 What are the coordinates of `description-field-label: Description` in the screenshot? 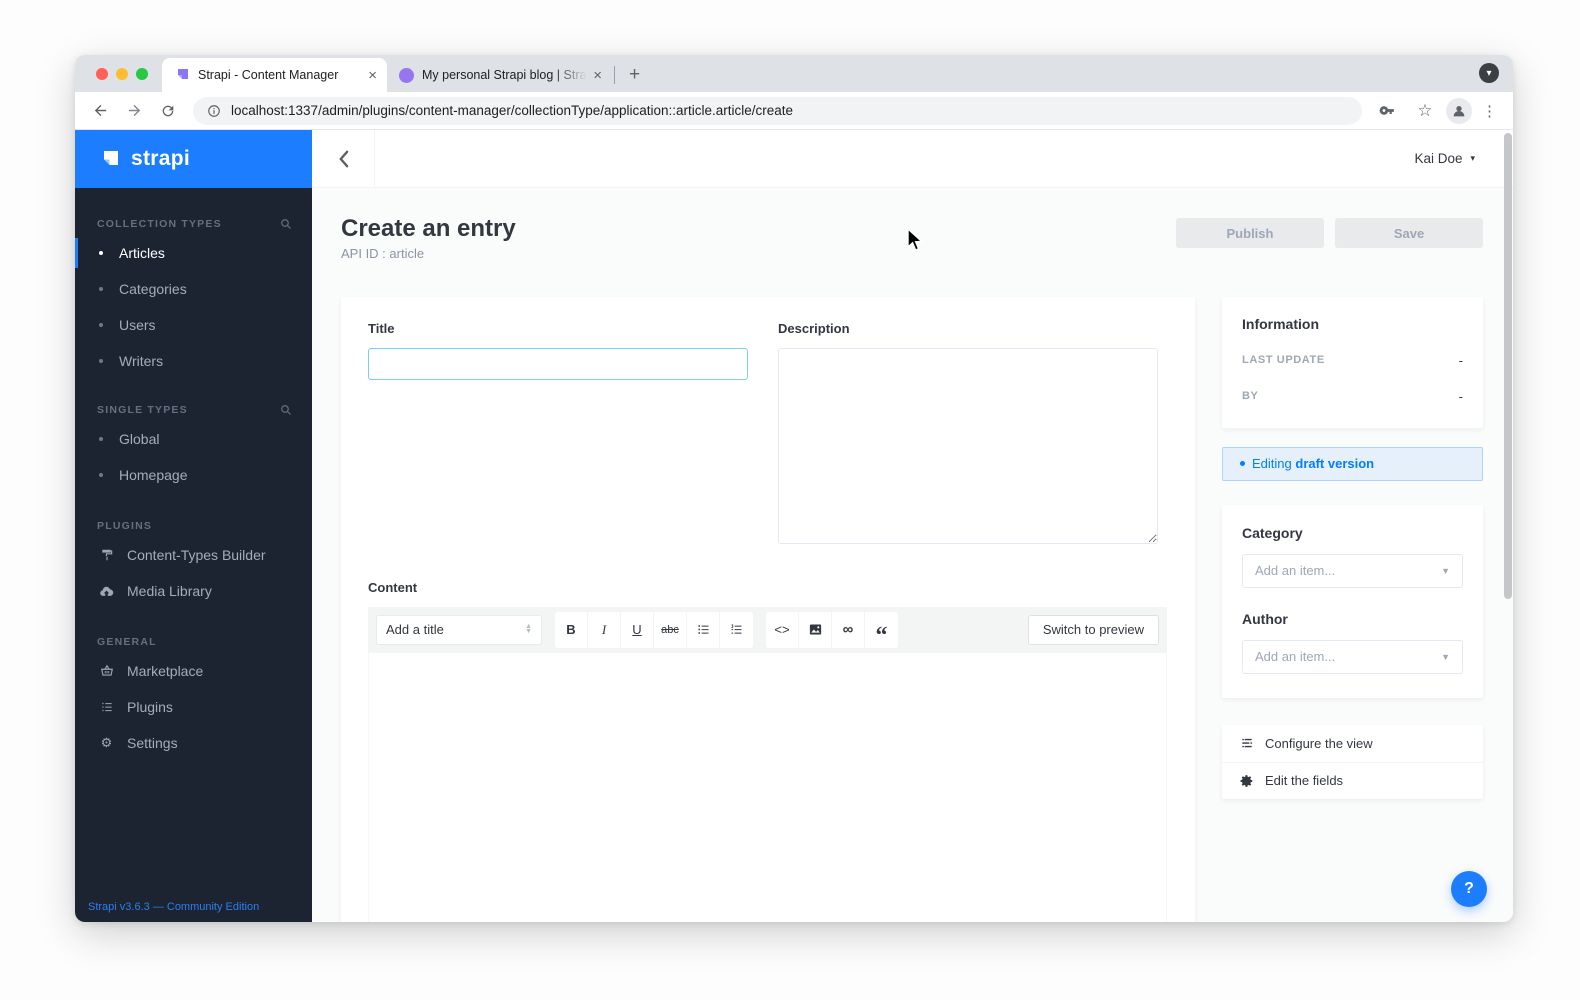 It's located at (814, 328).